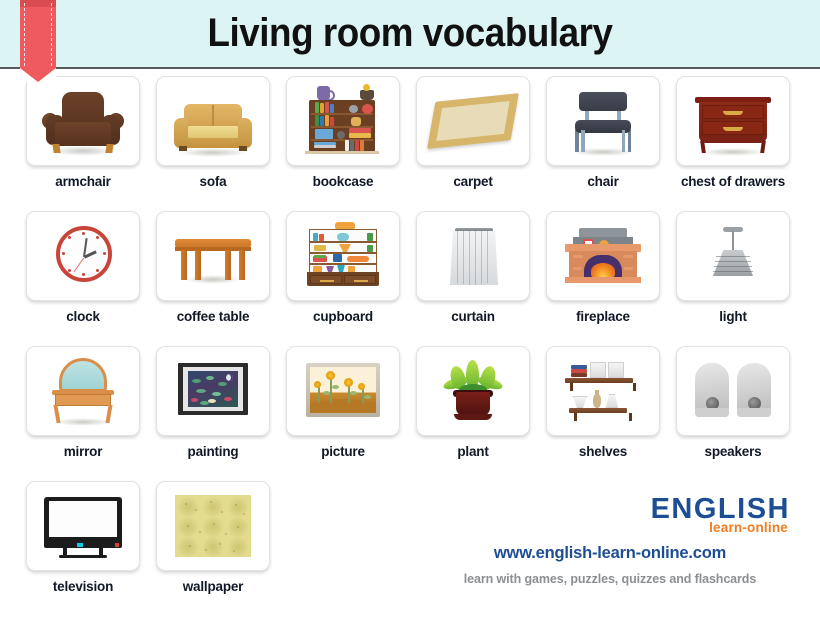  I want to click on cupboard-icon, so click(343, 256).